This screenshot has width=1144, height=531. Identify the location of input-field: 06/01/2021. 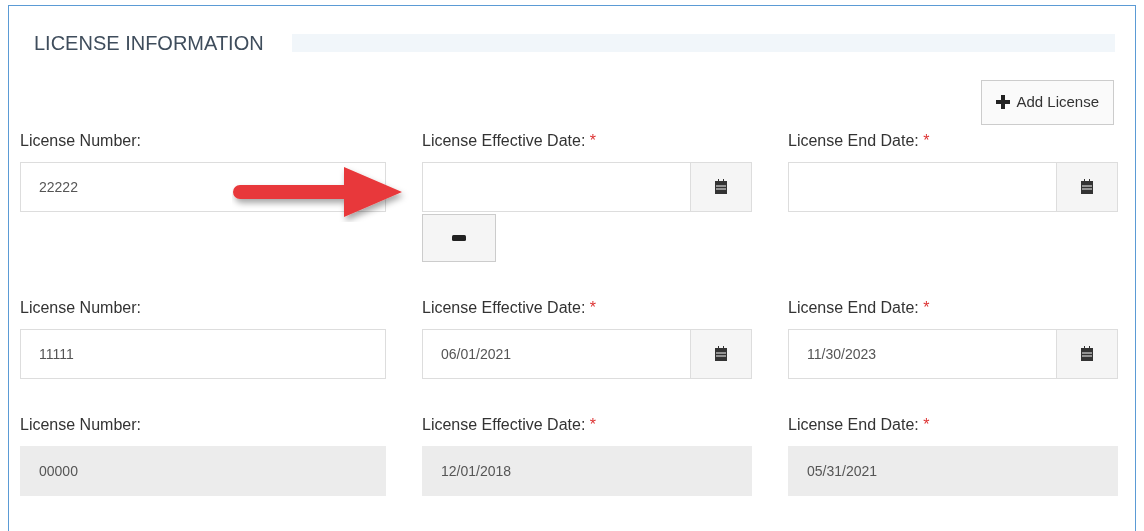
(556, 353).